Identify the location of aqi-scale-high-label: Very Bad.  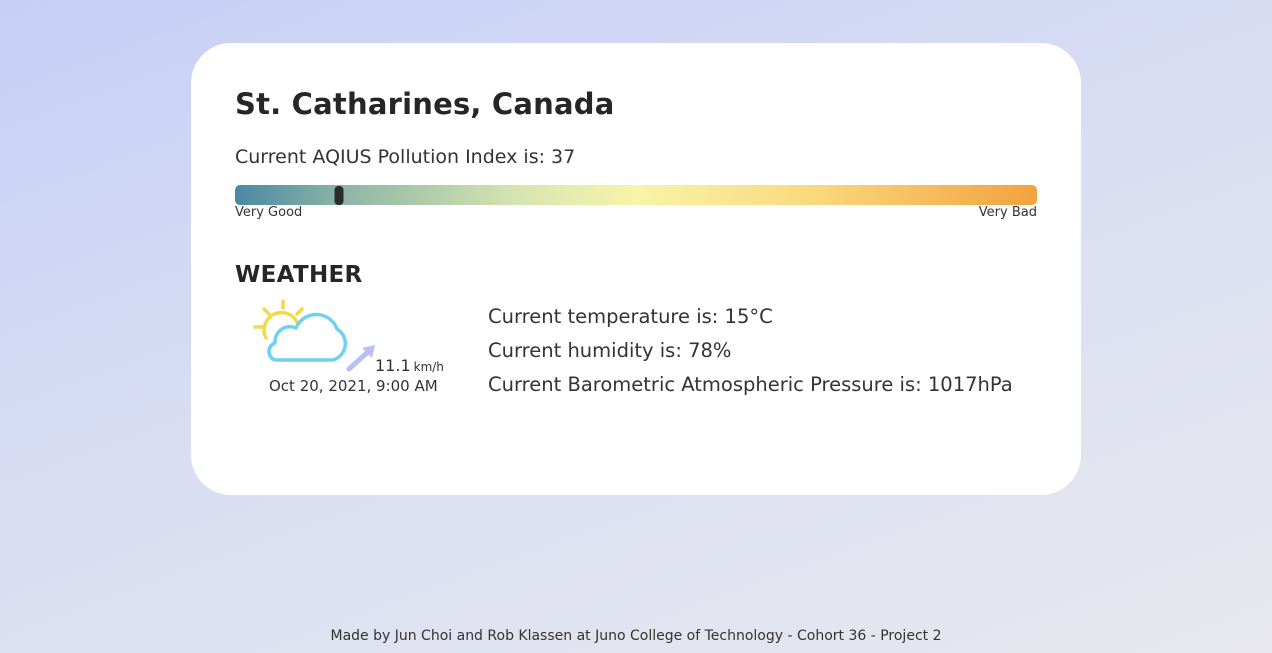
(1007, 212).